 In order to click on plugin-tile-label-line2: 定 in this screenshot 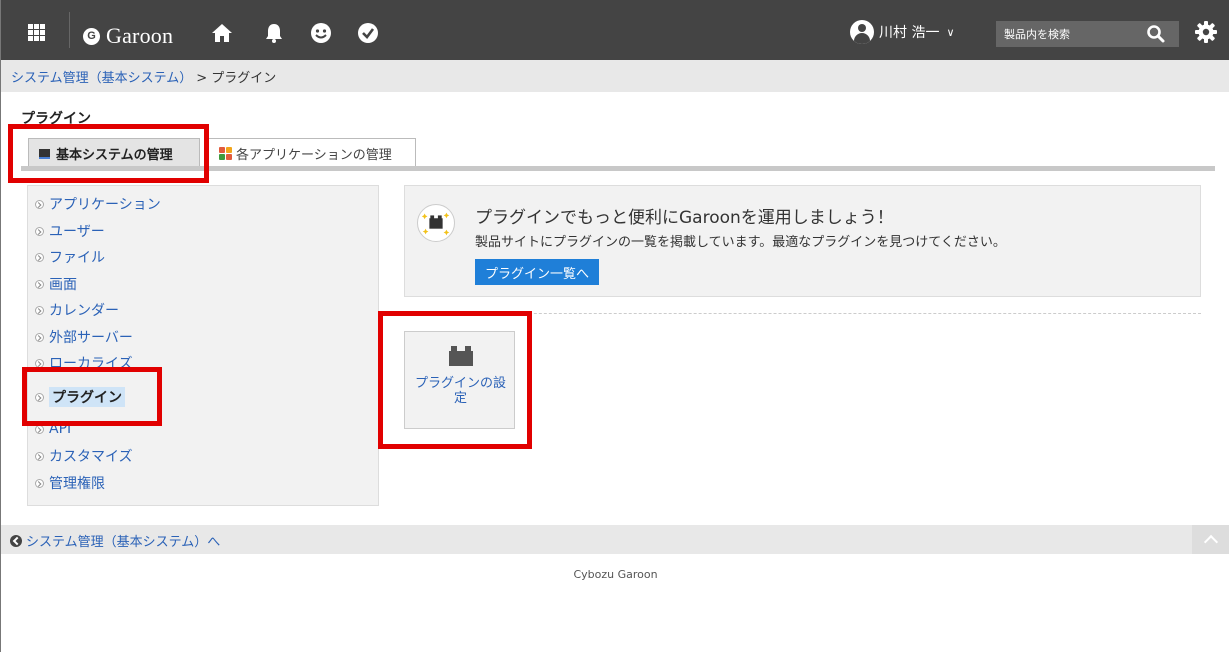, I will do `click(460, 398)`.